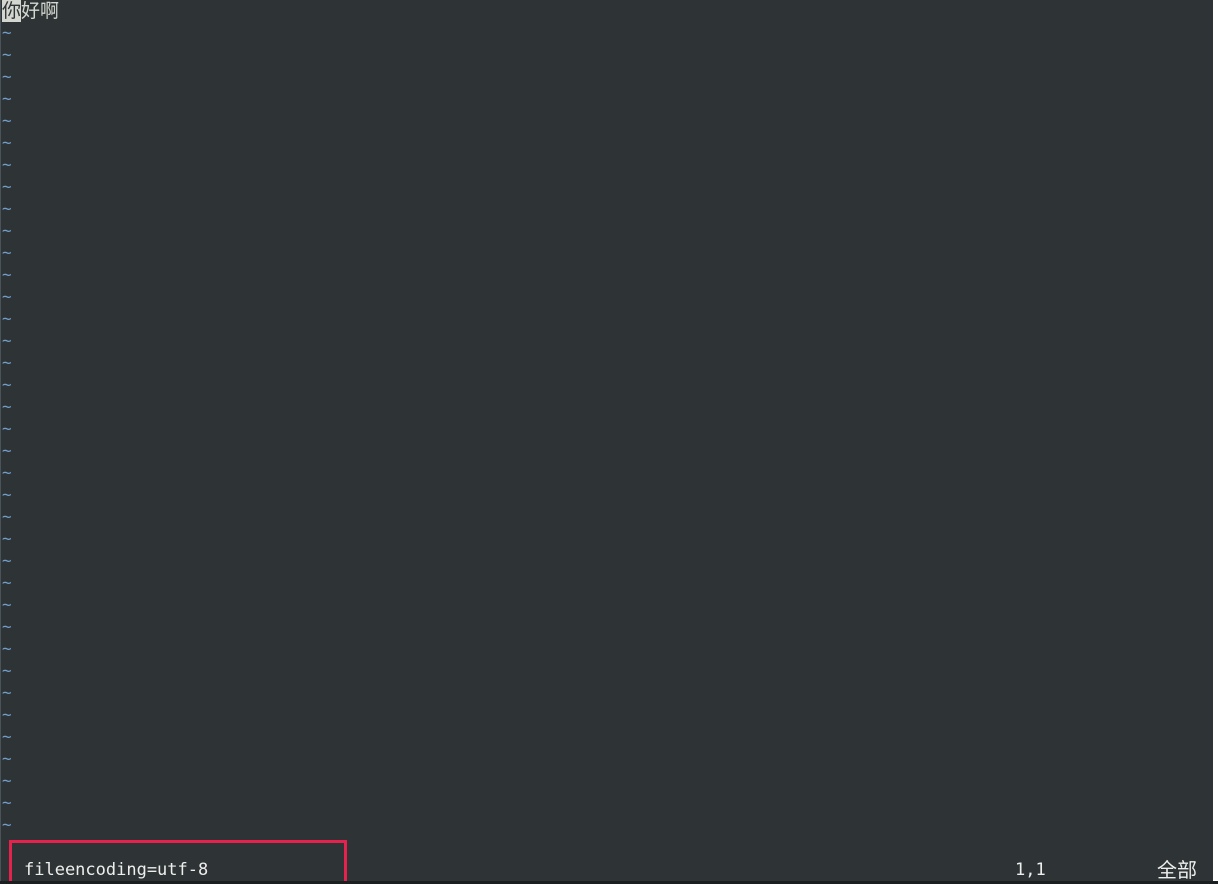 The height and width of the screenshot is (884, 1218). What do you see at coordinates (1177, 870) in the screenshot?
I see `scroll-position-indicator: 全部` at bounding box center [1177, 870].